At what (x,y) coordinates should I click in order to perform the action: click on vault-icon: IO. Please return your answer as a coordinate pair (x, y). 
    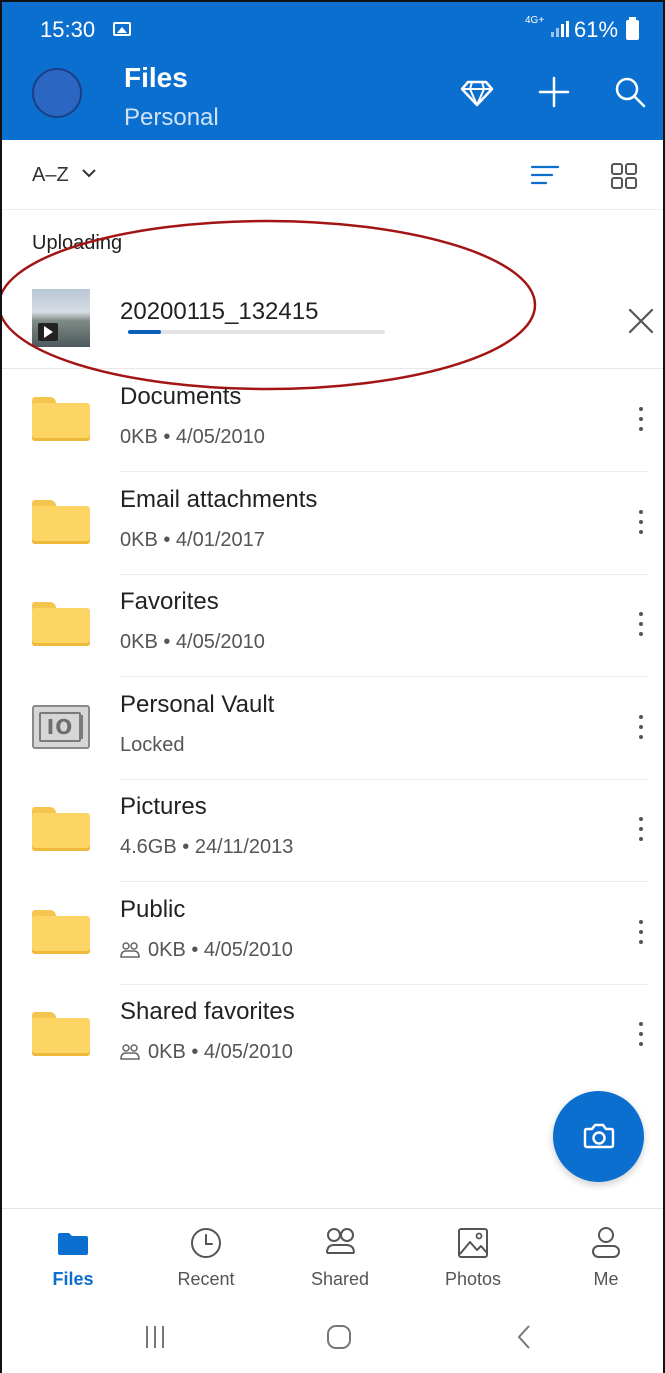
    Looking at the image, I should click on (61, 726).